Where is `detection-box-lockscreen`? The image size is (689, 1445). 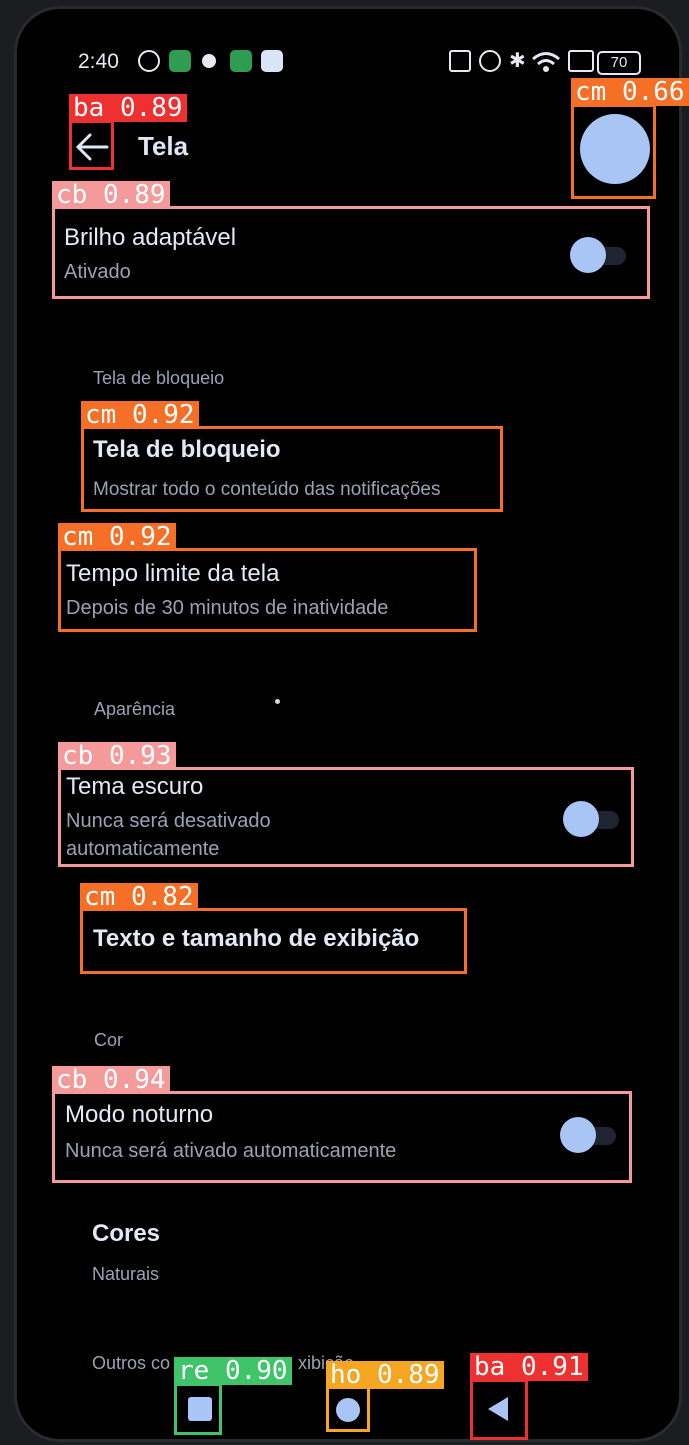 detection-box-lockscreen is located at coordinates (292, 469).